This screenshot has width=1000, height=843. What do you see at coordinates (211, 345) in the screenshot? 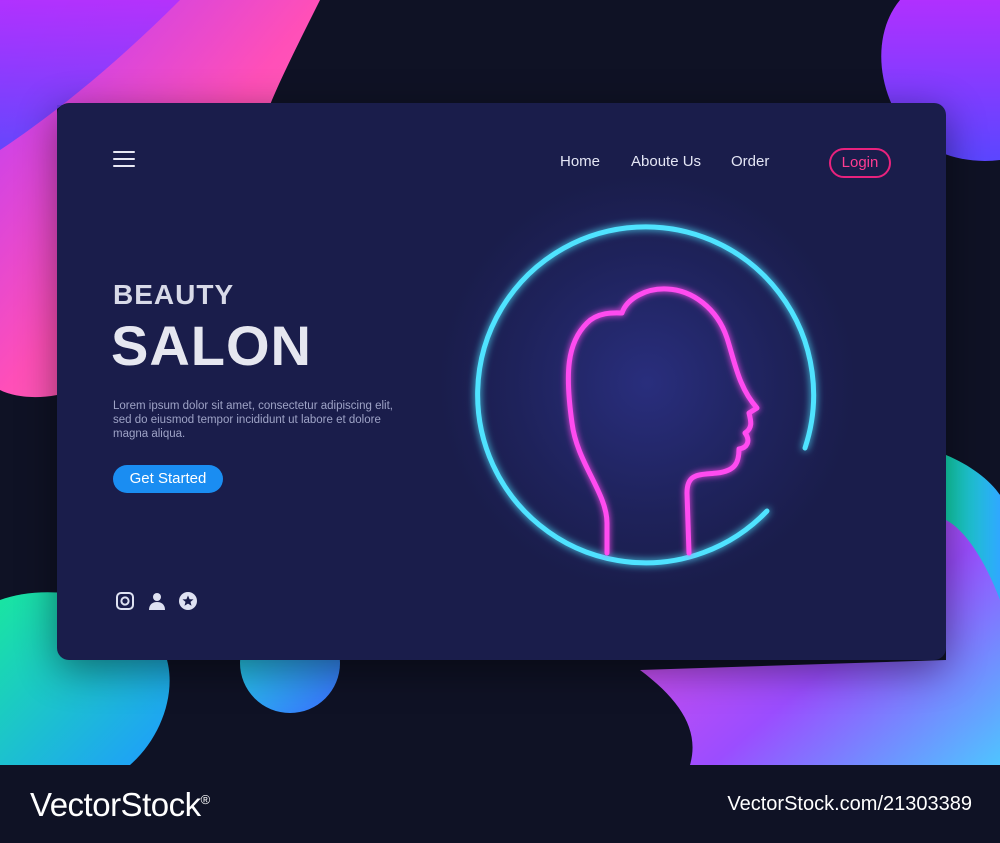
I see `hero-title-large: SALON` at bounding box center [211, 345].